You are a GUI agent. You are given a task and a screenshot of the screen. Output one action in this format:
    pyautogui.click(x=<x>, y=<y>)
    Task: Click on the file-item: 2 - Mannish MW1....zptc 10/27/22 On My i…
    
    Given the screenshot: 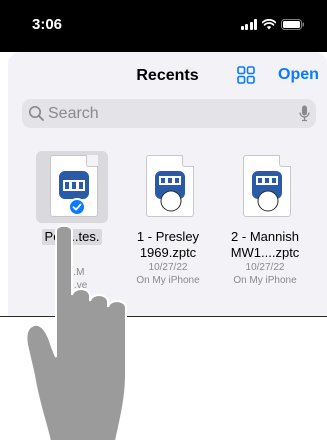 What is the action you would take?
    pyautogui.click(x=265, y=219)
    